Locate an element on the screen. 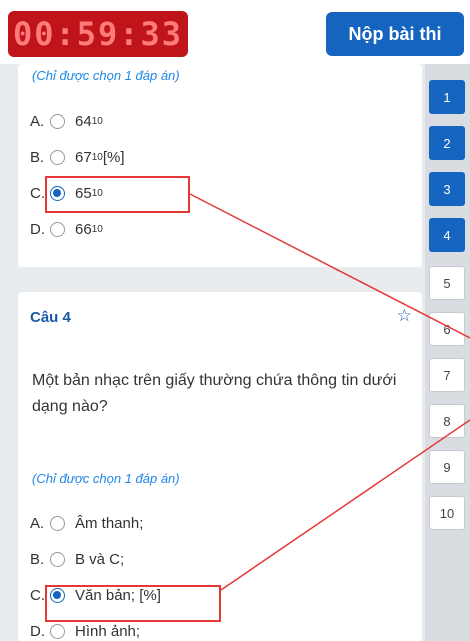  nav-question-1: 1 is located at coordinates (447, 97).